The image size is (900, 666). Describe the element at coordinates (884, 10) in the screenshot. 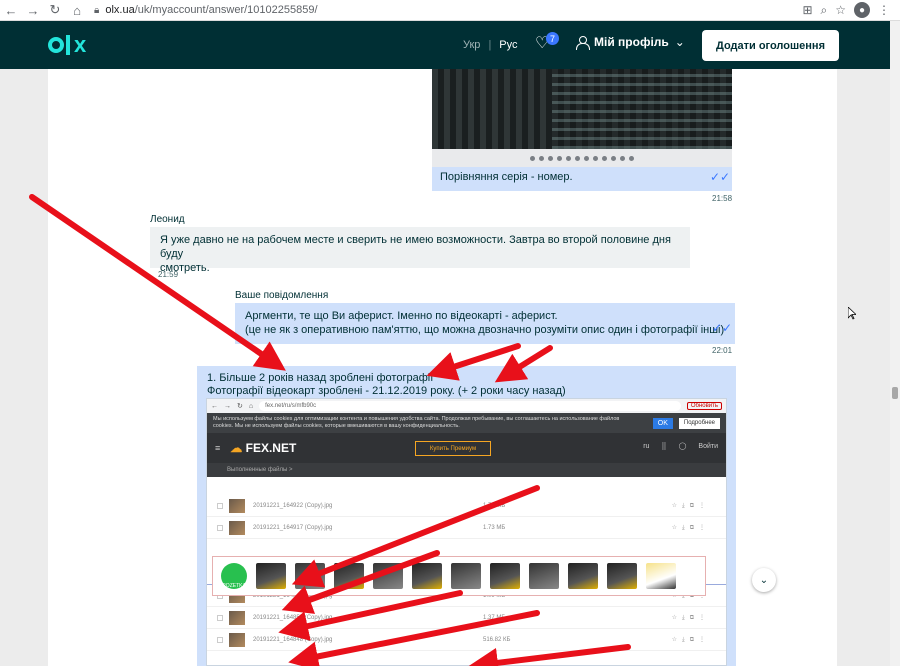

I see `chrome-menu-icon: ⋮` at that location.